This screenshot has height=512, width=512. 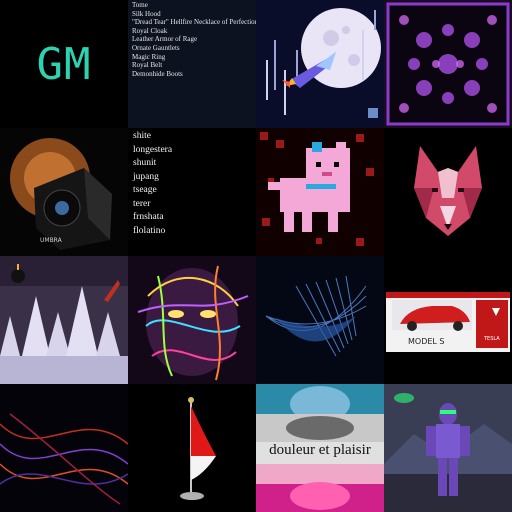 I want to click on purple-character-art, so click(x=448, y=448).